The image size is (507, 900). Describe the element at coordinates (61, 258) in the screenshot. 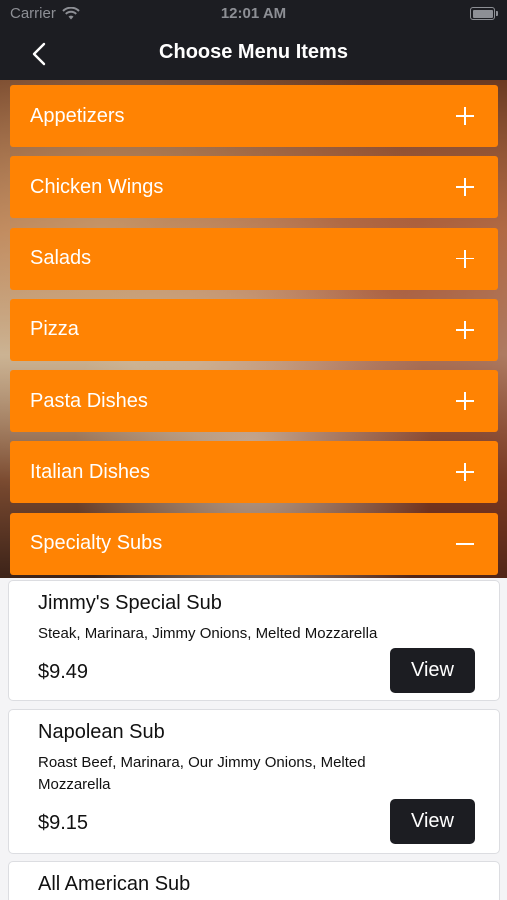

I see `category-label: Salads` at that location.